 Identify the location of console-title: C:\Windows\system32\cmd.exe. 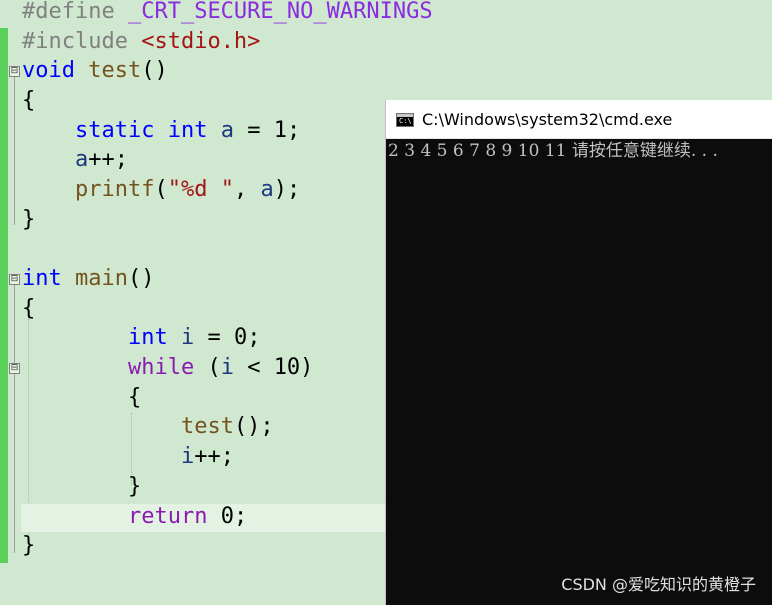
(547, 119).